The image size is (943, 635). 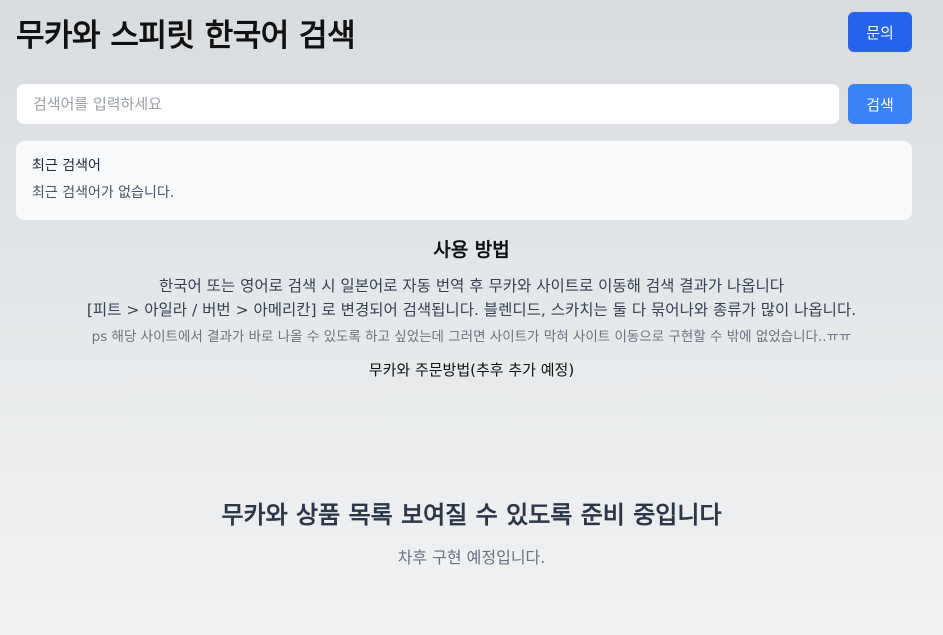 What do you see at coordinates (880, 104) in the screenshot?
I see `search-button: 검색` at bounding box center [880, 104].